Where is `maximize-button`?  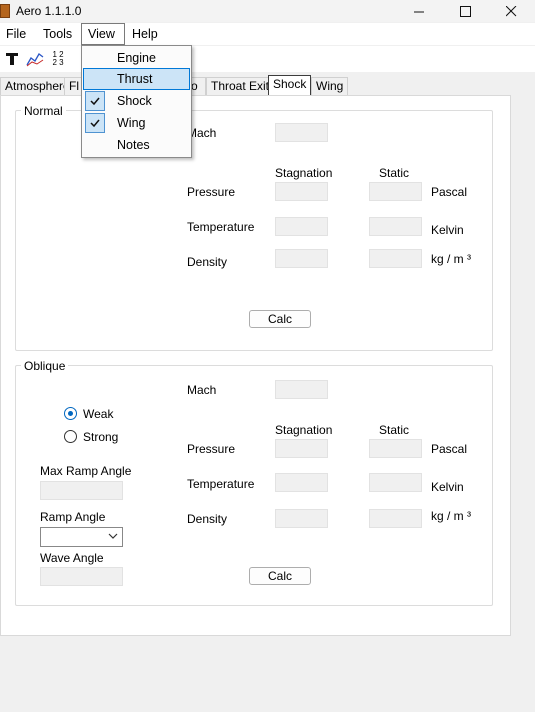 maximize-button is located at coordinates (465, 11).